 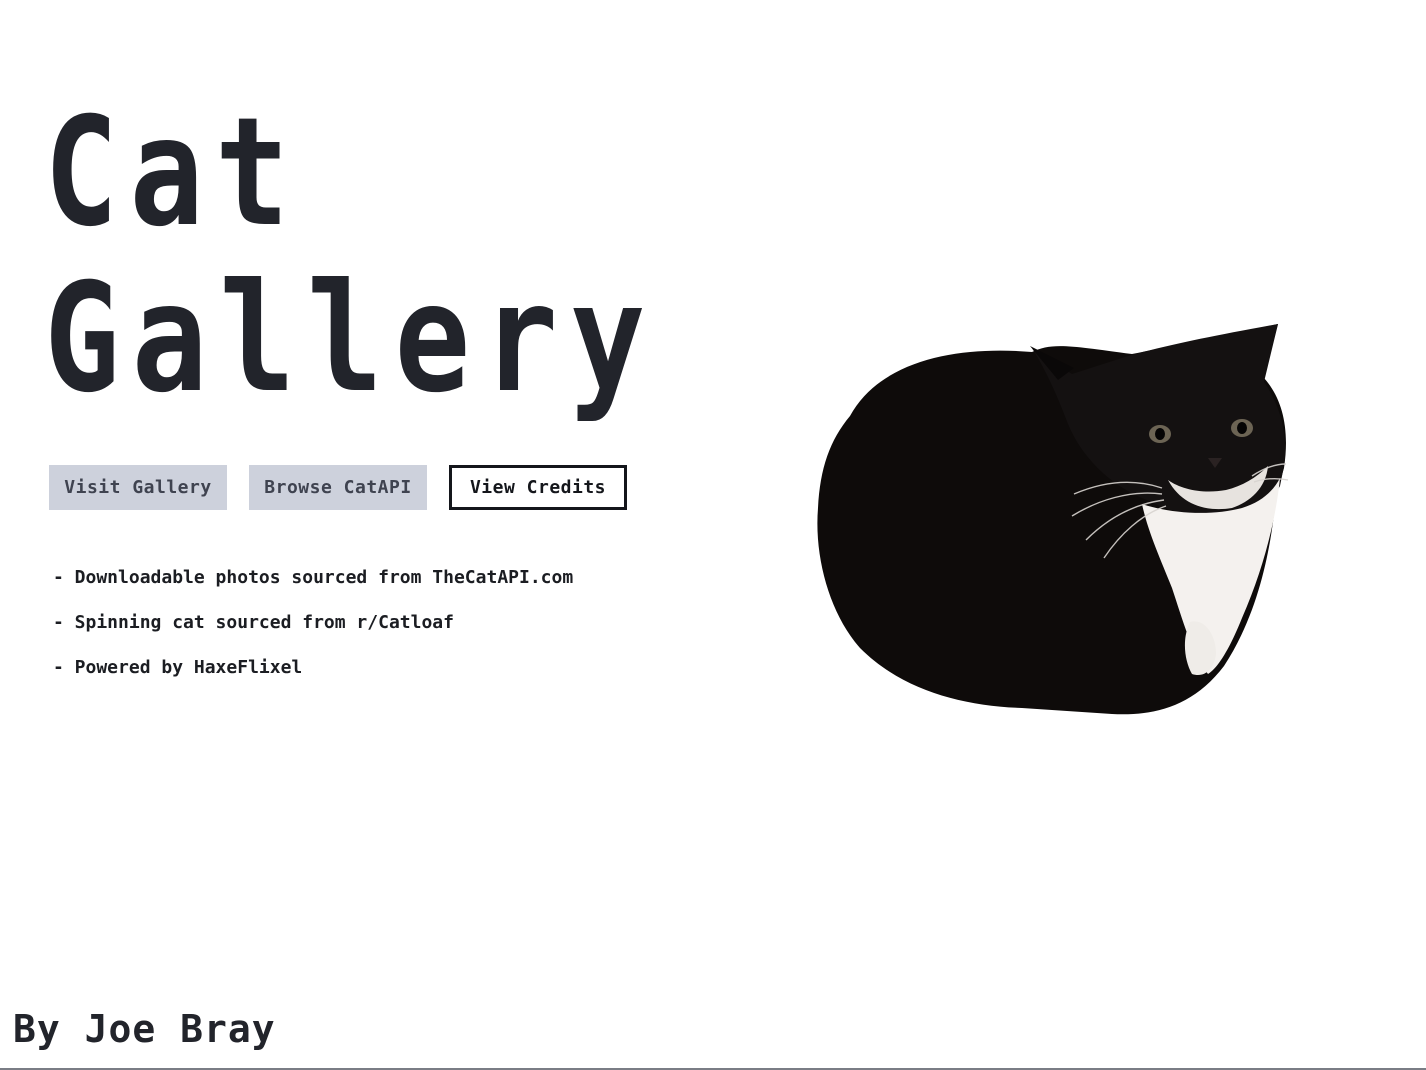 I want to click on menu-button-row: Visit Gallery Browse CatAPI View Credits, so click(x=338, y=487).